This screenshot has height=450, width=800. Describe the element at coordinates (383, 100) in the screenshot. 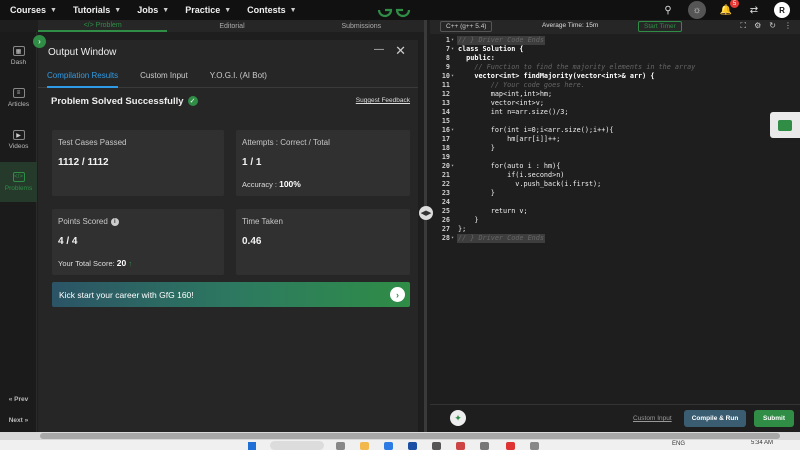

I see `suggest-feedback-link: Suggest Feedback` at that location.